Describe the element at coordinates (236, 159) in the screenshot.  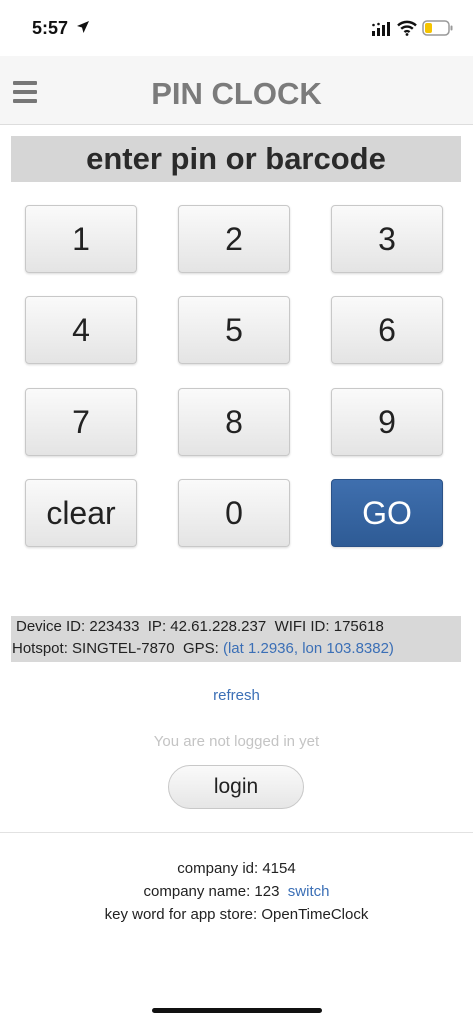
I see `pin-prompt: enter pin or barcode` at that location.